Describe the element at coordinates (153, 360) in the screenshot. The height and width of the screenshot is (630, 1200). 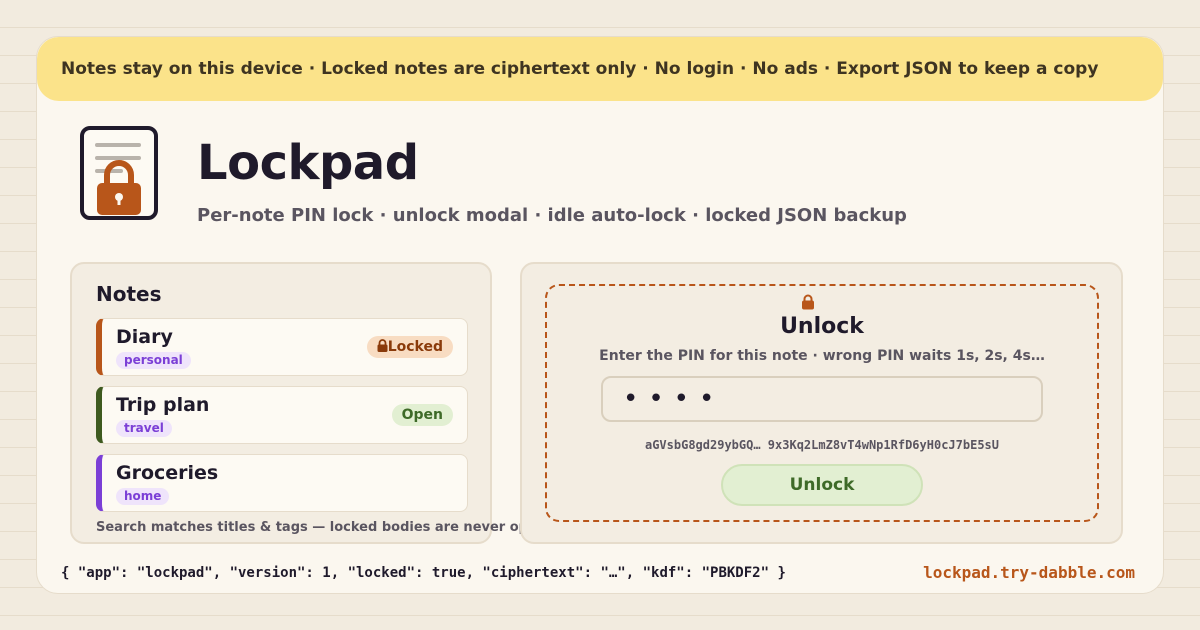
I see `note-tag: personal` at that location.